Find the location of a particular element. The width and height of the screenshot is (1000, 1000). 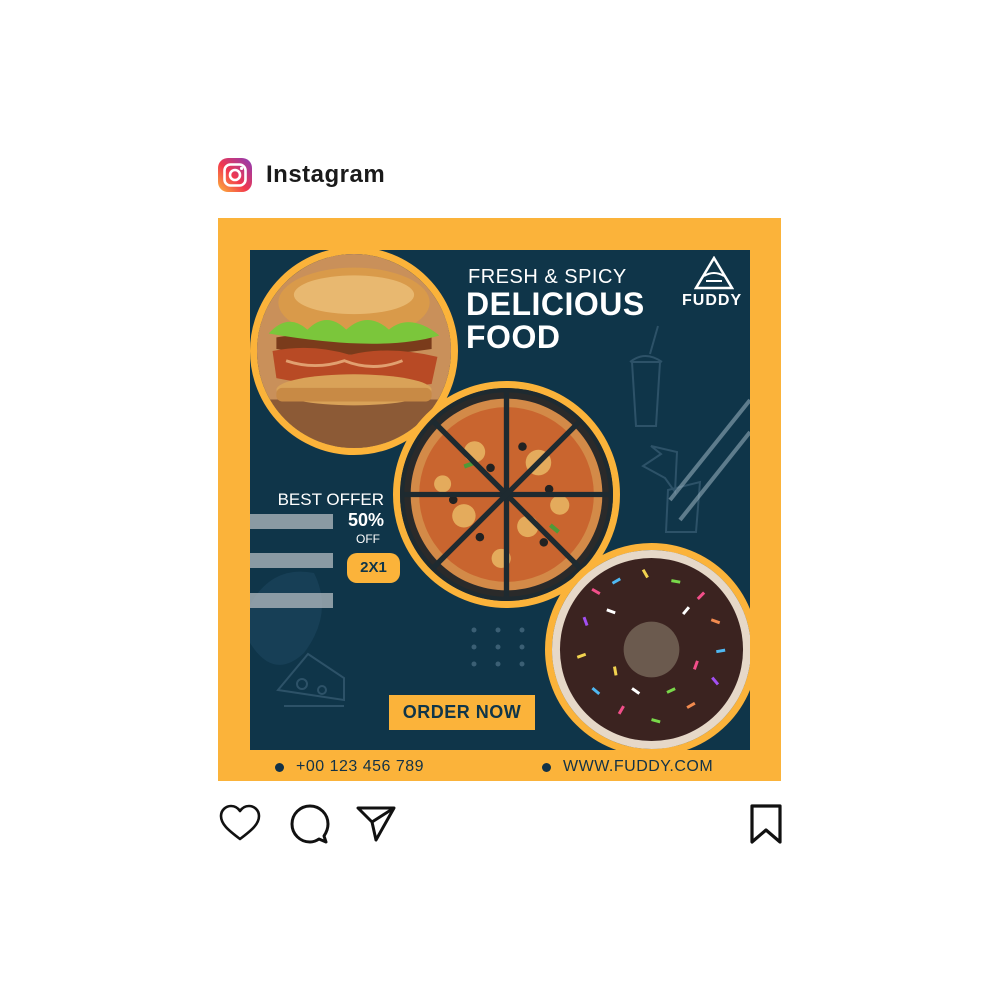

comment-icon is located at coordinates (310, 824).